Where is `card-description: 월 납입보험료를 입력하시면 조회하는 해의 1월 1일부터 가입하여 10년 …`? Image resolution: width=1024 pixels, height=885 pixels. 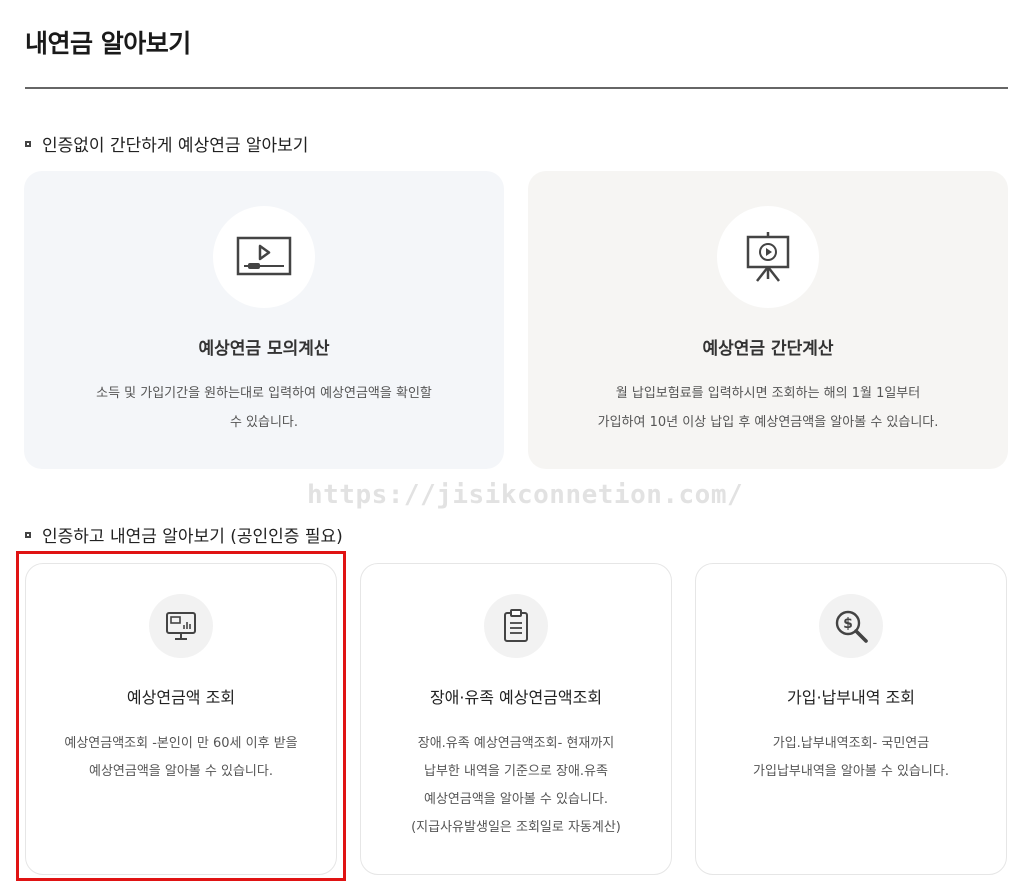 card-description: 월 납입보험료를 입력하시면 조회하는 해의 1월 1일부터 가입하여 10년 … is located at coordinates (768, 408).